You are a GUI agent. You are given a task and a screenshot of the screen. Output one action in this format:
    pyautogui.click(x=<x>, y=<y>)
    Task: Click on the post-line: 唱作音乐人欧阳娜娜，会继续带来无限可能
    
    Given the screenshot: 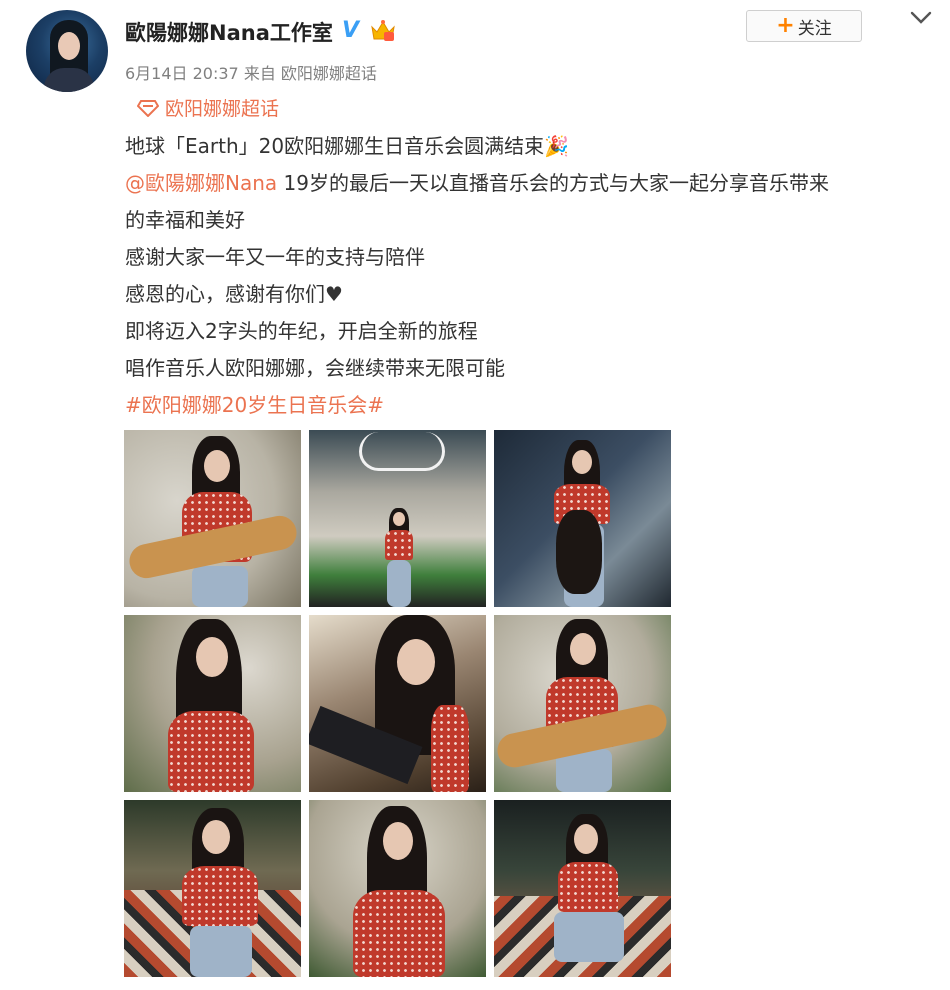 What is the action you would take?
    pyautogui.click(x=315, y=368)
    